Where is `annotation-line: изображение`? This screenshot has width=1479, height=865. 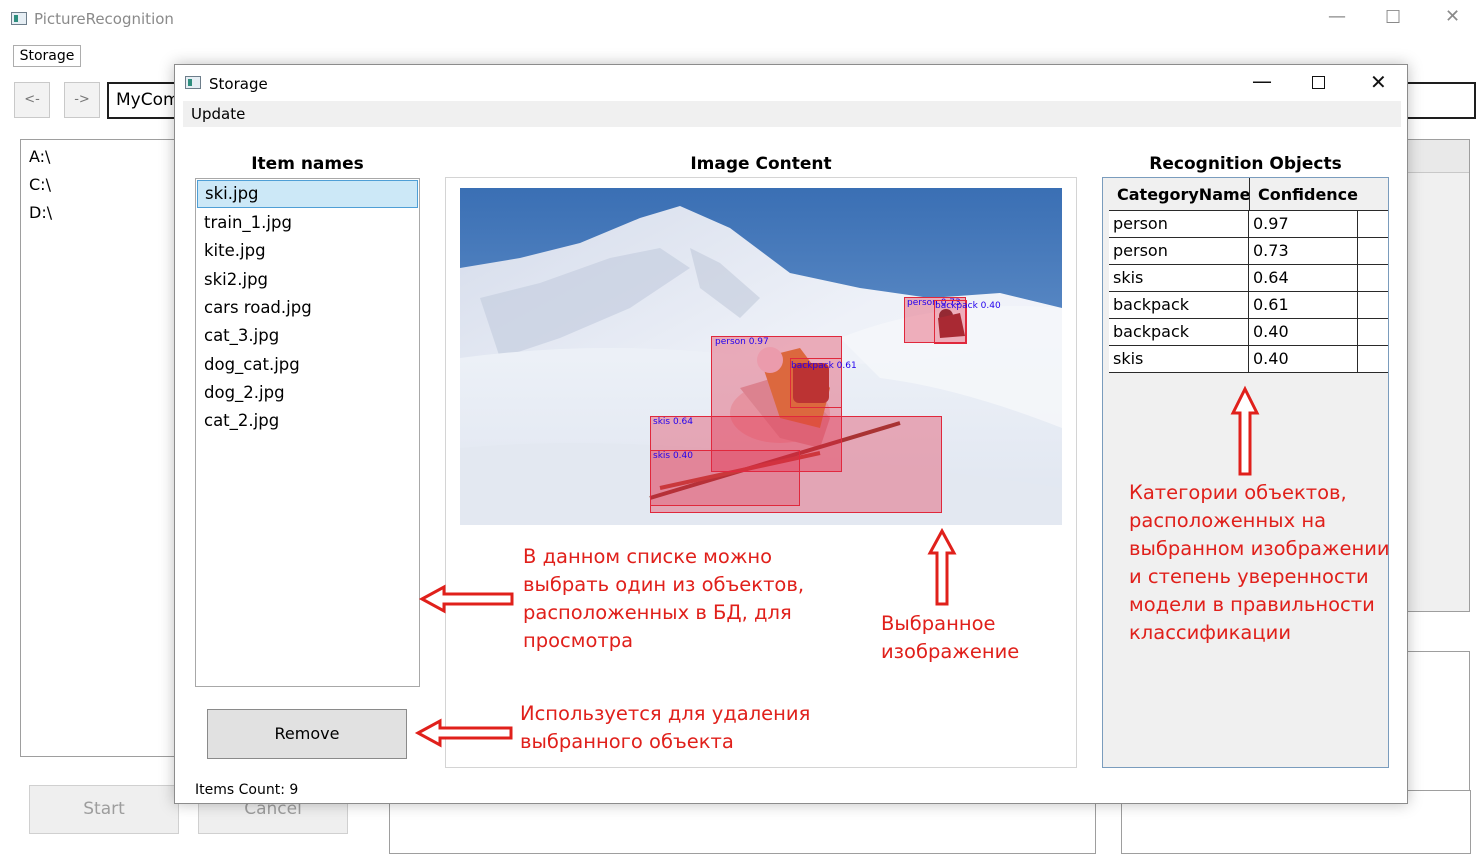
annotation-line: изображение is located at coordinates (950, 651).